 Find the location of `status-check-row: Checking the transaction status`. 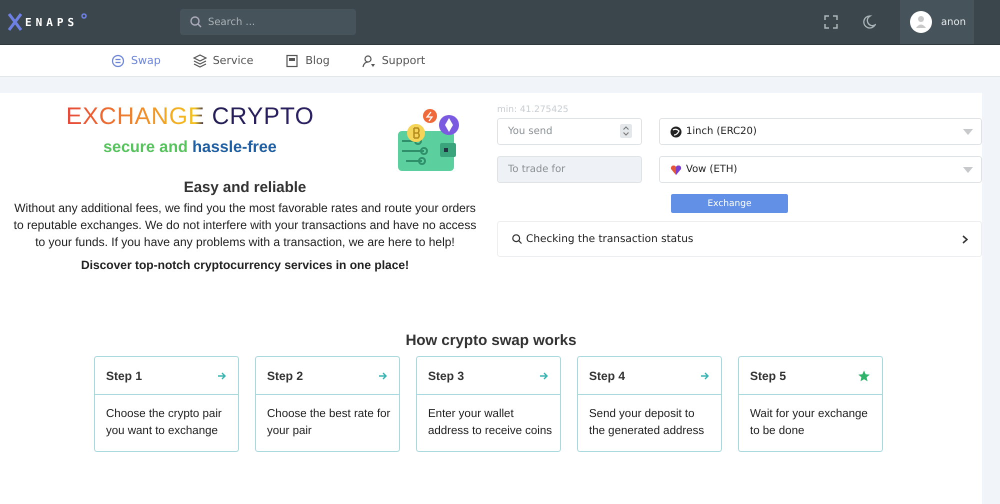

status-check-row: Checking the transaction status is located at coordinates (739, 239).